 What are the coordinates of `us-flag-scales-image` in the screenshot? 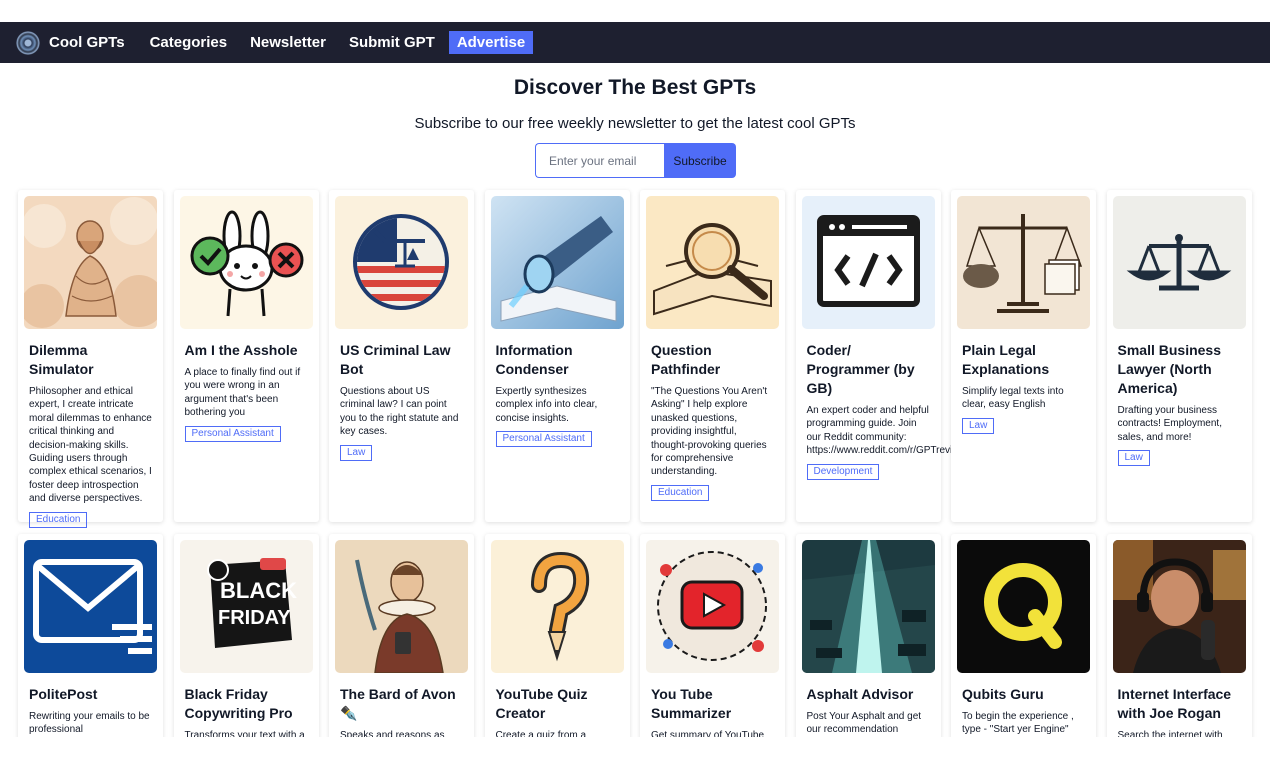 It's located at (401, 262).